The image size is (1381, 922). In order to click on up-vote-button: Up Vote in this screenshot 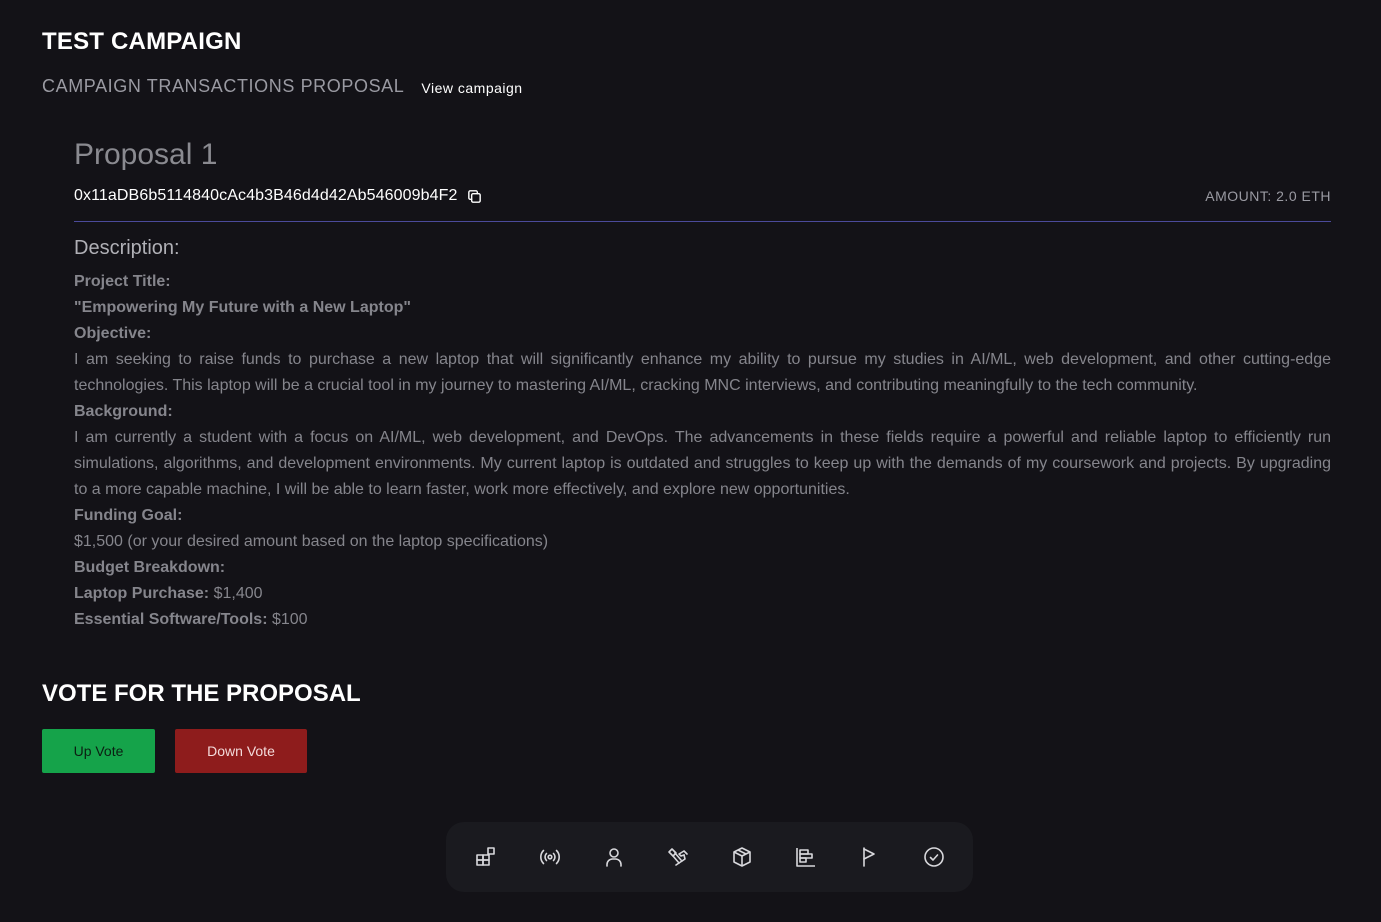, I will do `click(98, 751)`.